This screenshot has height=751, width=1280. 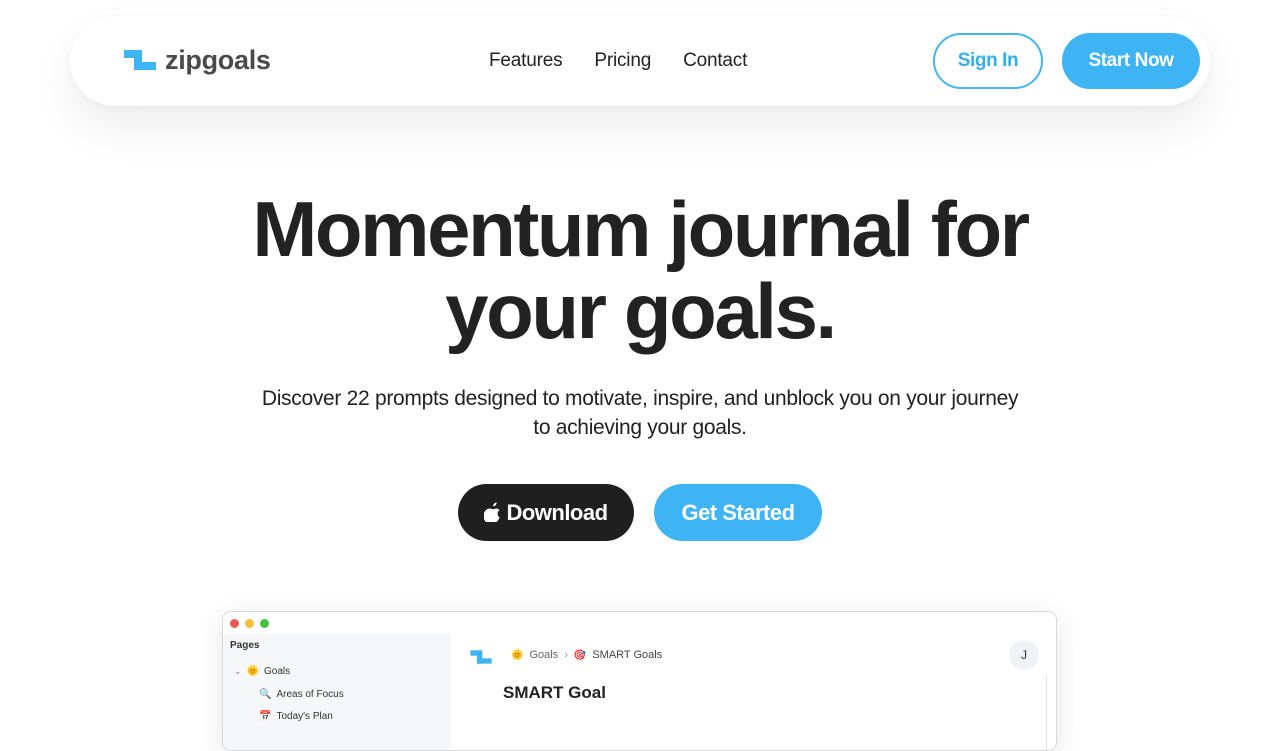 What do you see at coordinates (543, 655) in the screenshot?
I see `breadcrumb-goals: Goals` at bounding box center [543, 655].